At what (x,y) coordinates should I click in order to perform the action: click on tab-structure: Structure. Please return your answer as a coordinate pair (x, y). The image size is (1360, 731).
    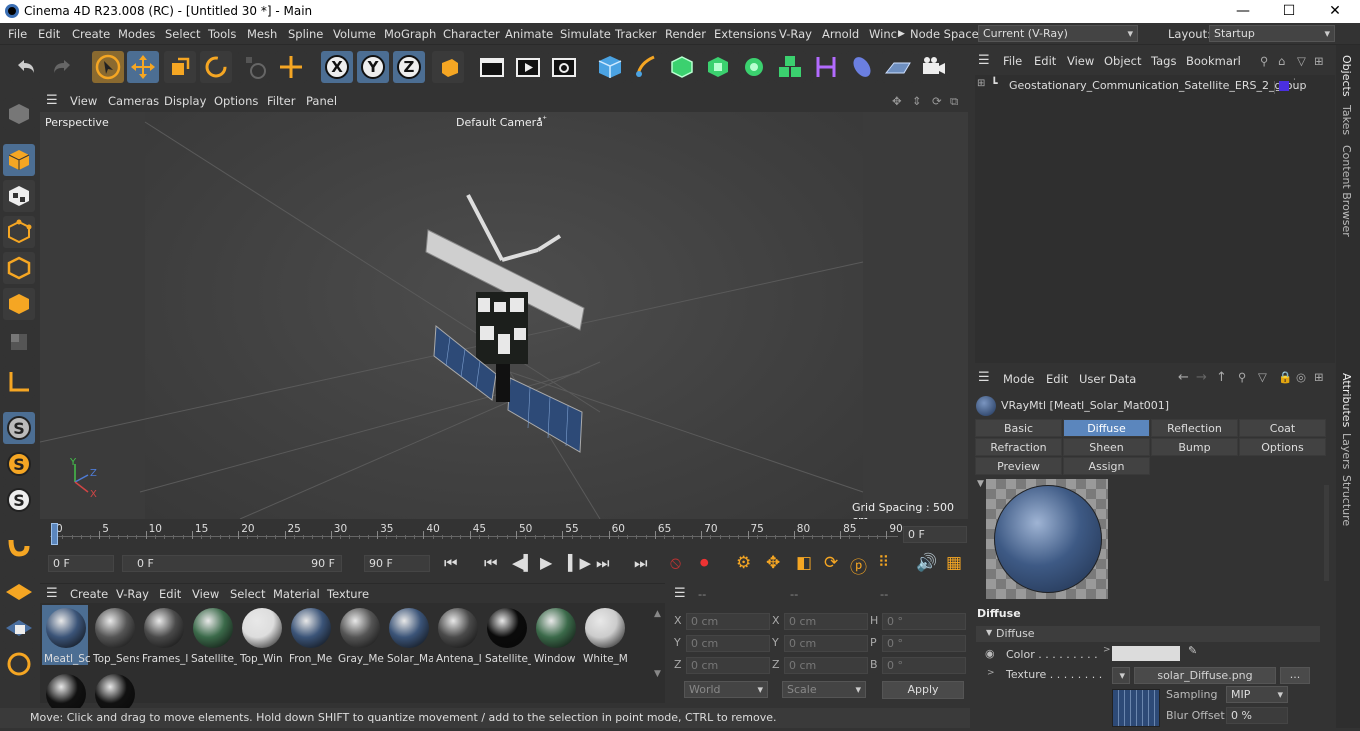
    Looking at the image, I should click on (1346, 500).